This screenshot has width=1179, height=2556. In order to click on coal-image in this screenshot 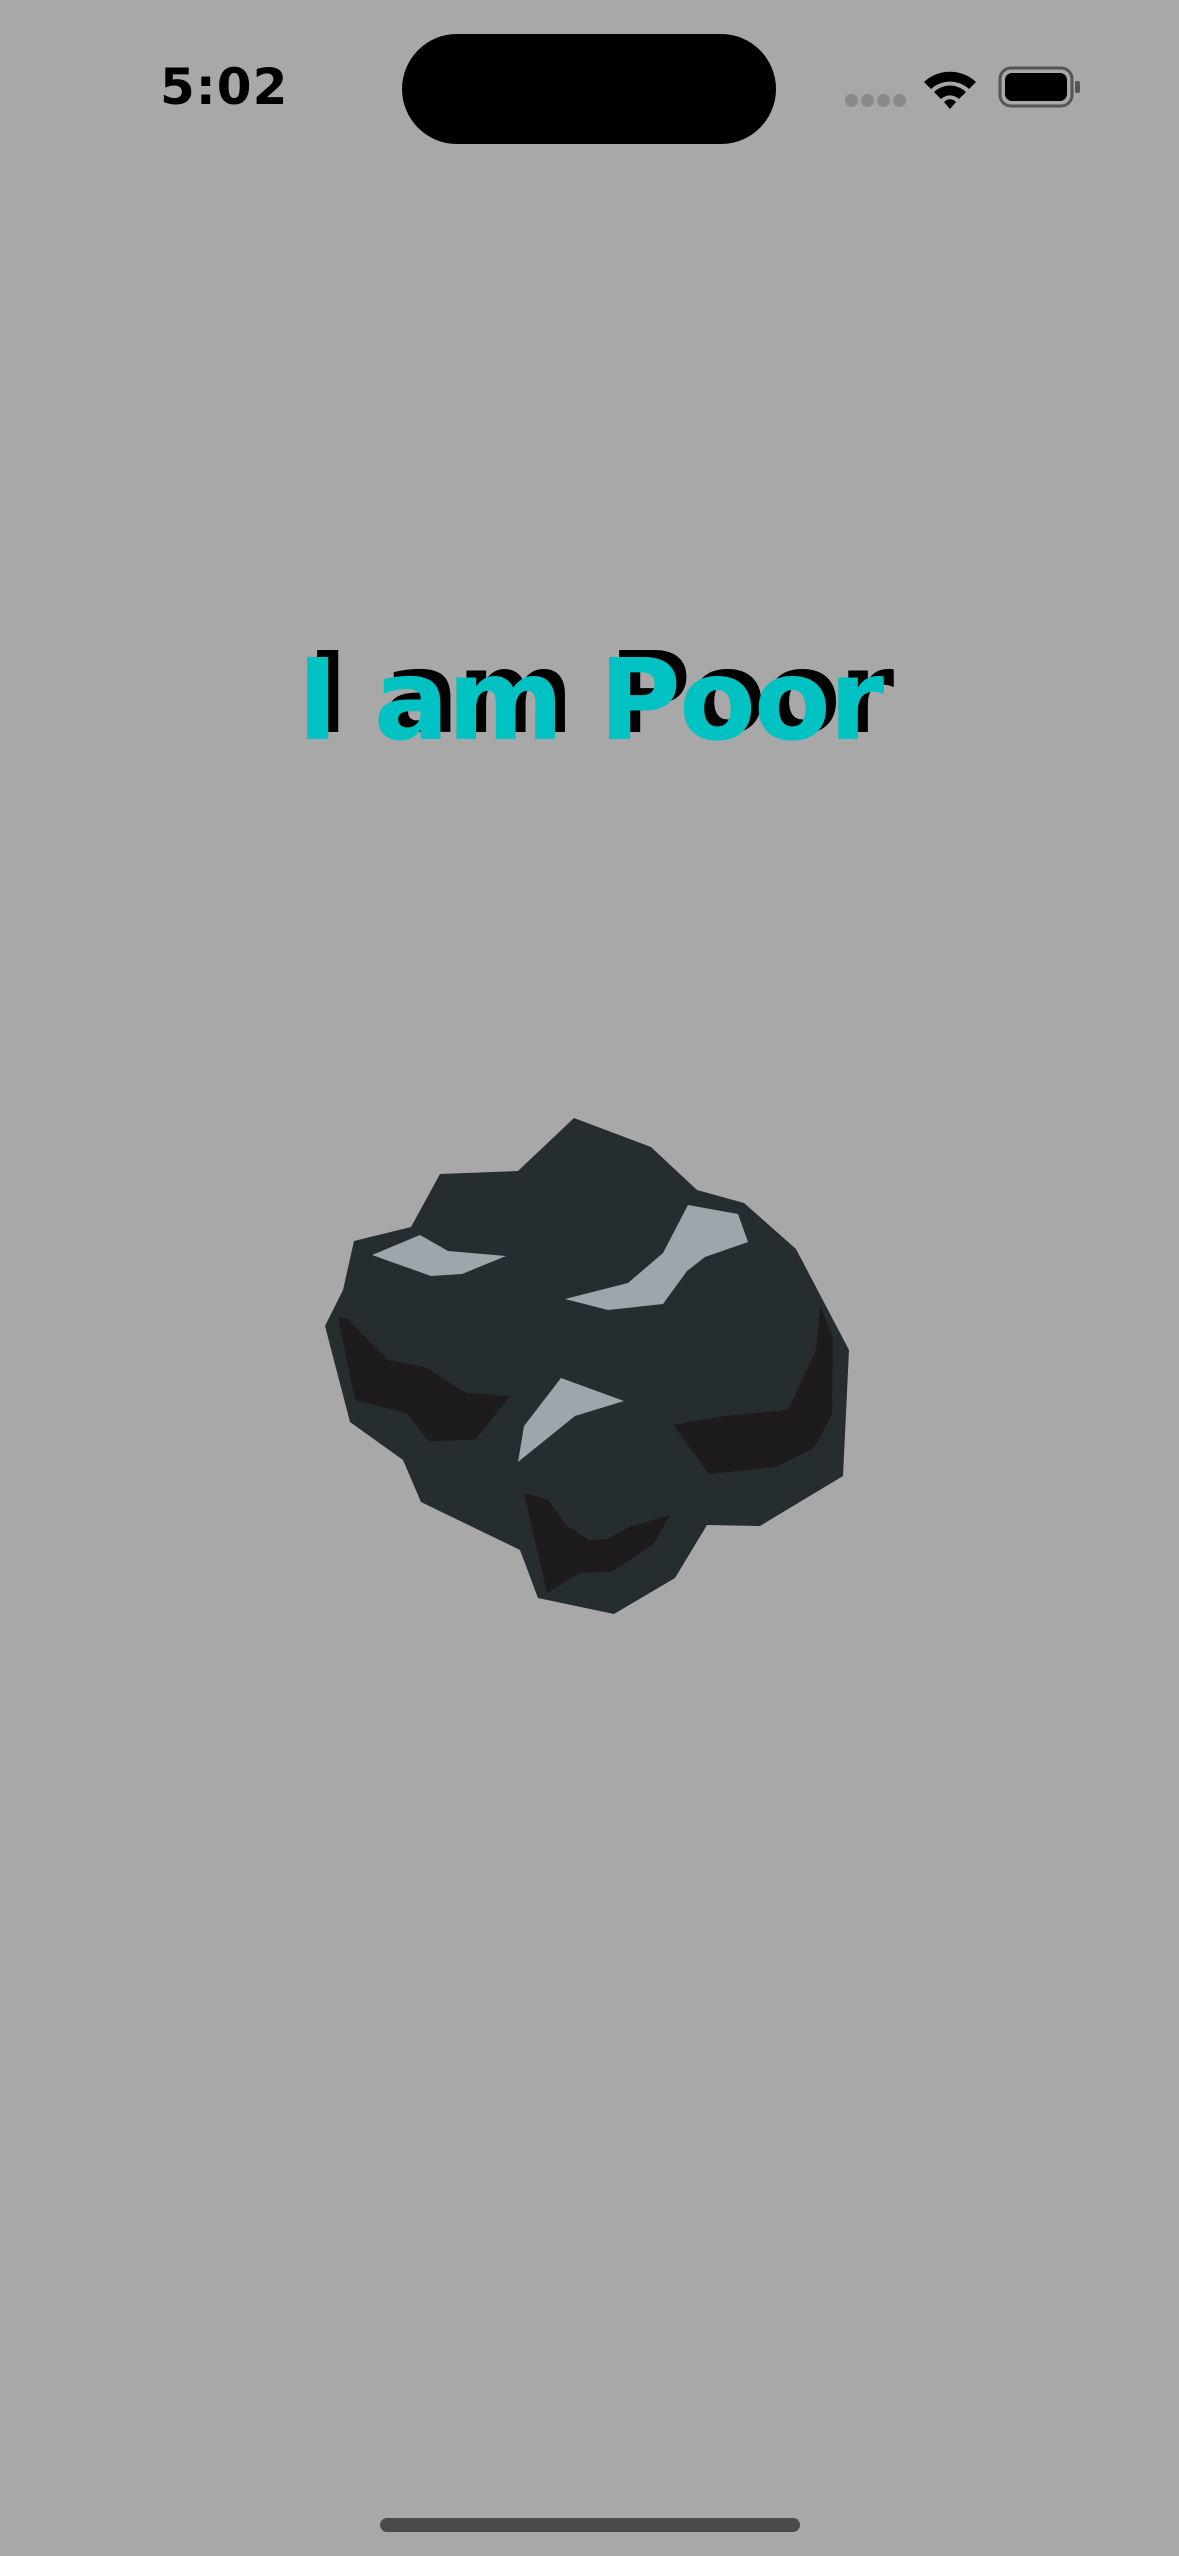, I will do `click(587, 1366)`.